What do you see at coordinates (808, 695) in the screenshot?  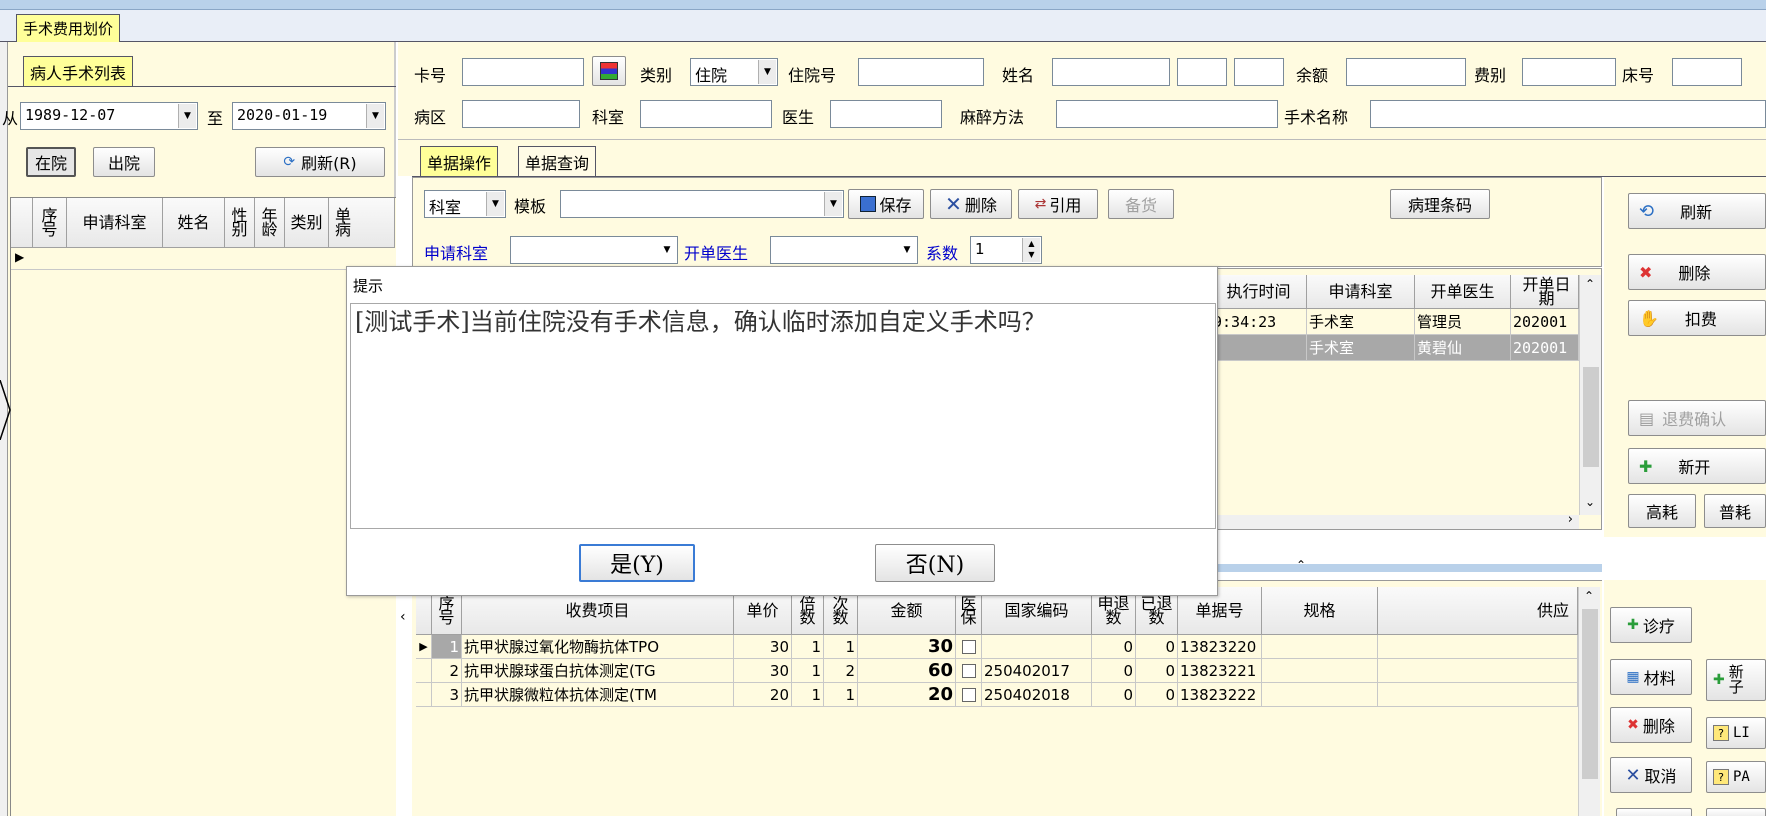 I see `row3-multiple: 1` at bounding box center [808, 695].